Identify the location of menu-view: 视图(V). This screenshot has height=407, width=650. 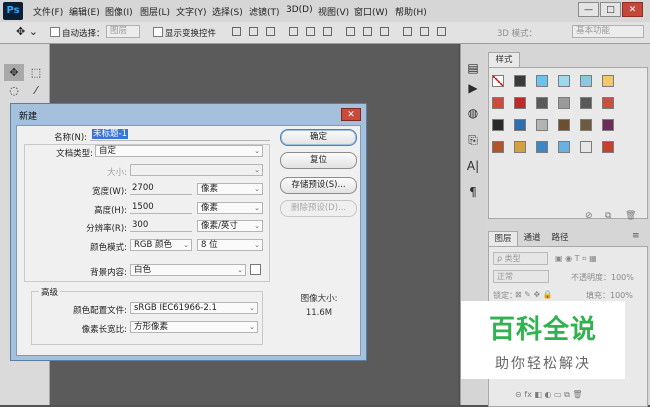
(333, 11).